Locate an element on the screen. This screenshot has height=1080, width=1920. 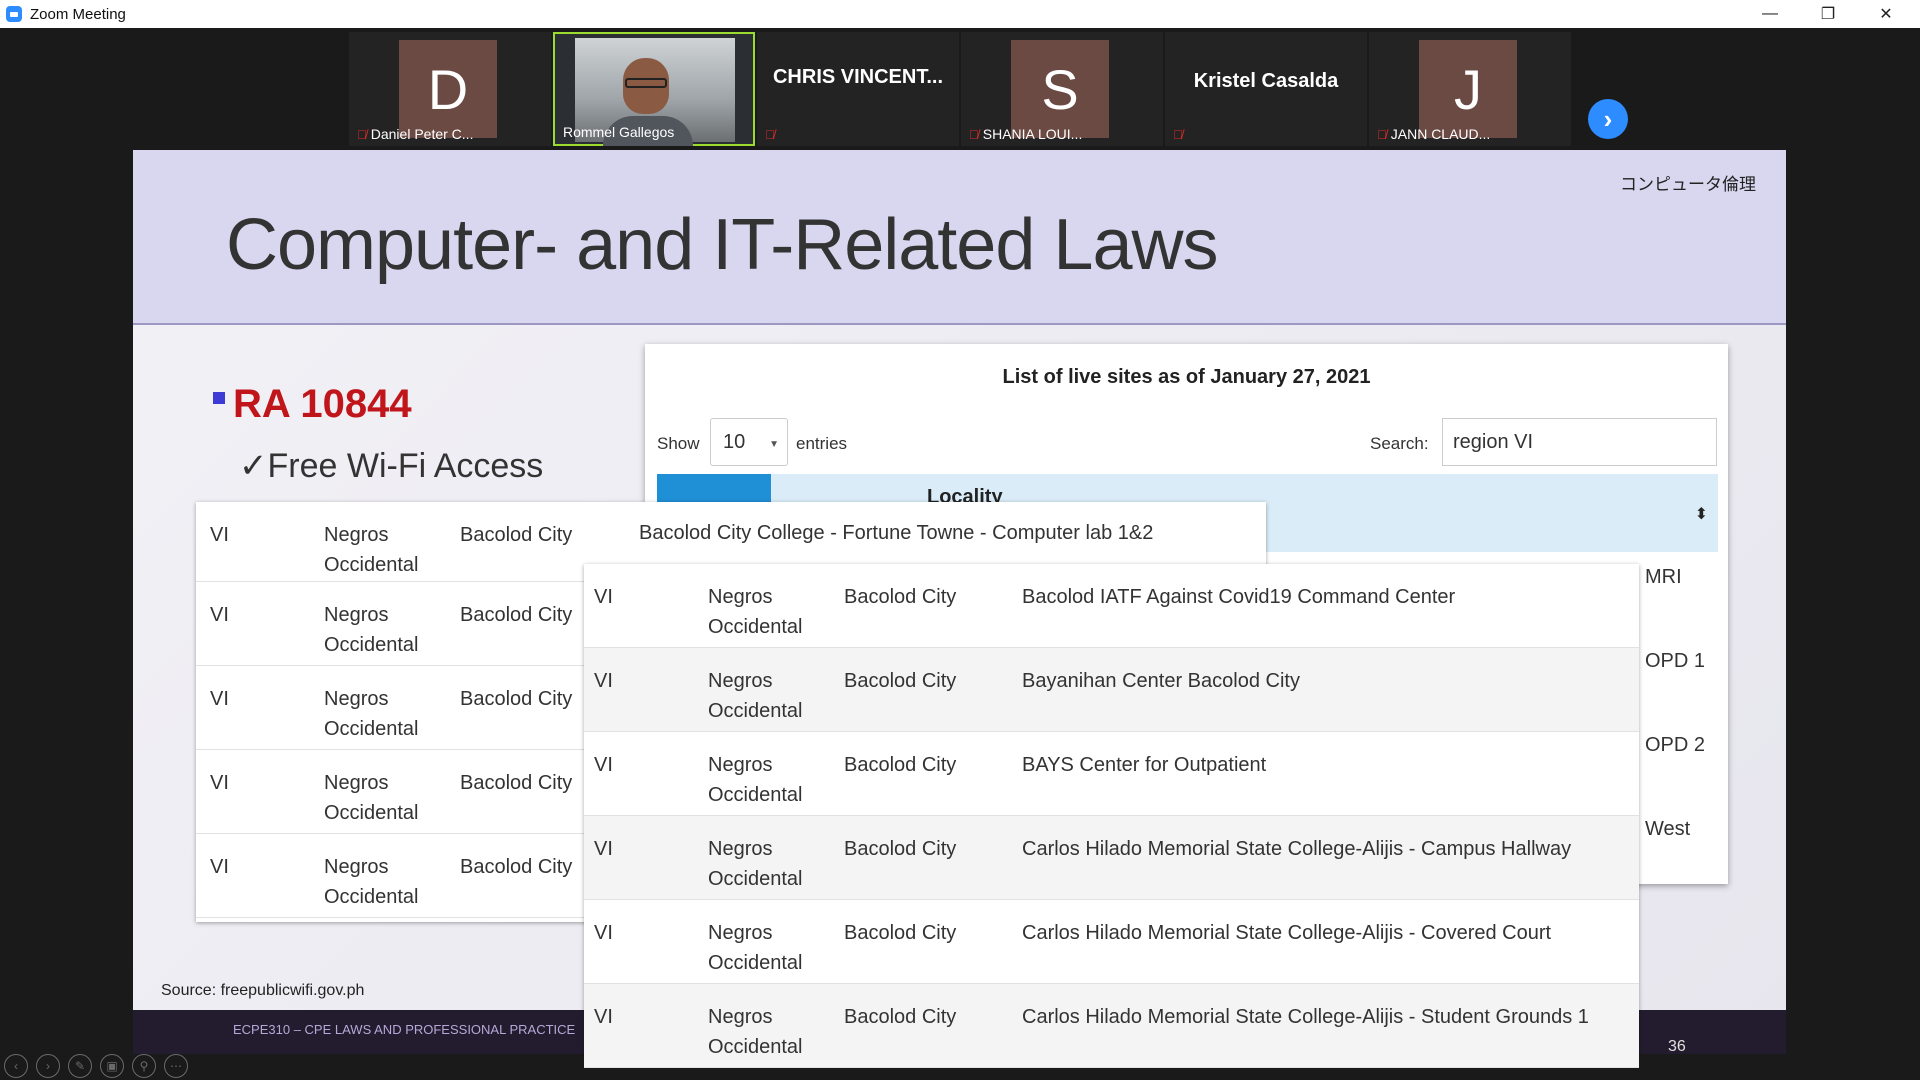
law-number: RA 10844 is located at coordinates (322, 404).